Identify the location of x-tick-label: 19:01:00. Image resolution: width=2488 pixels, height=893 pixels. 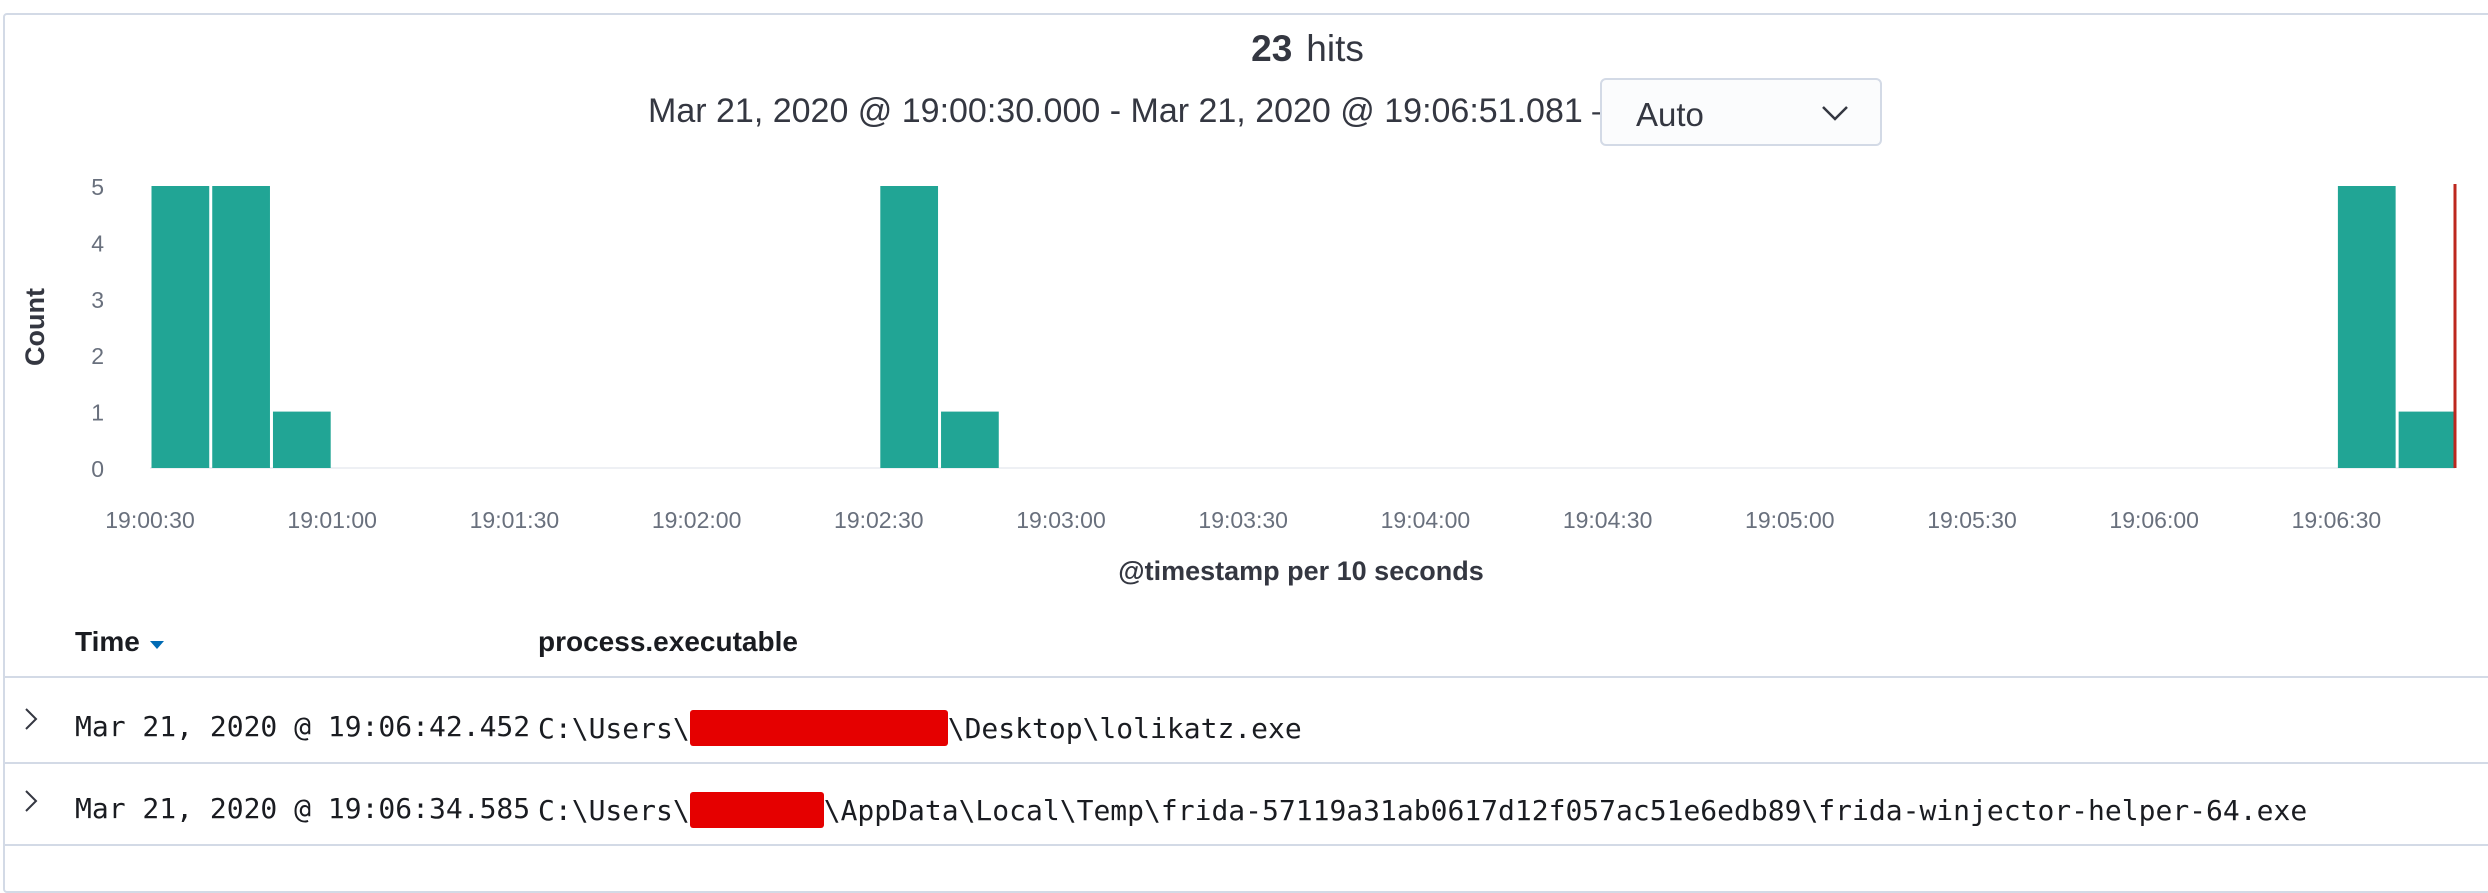
(332, 520).